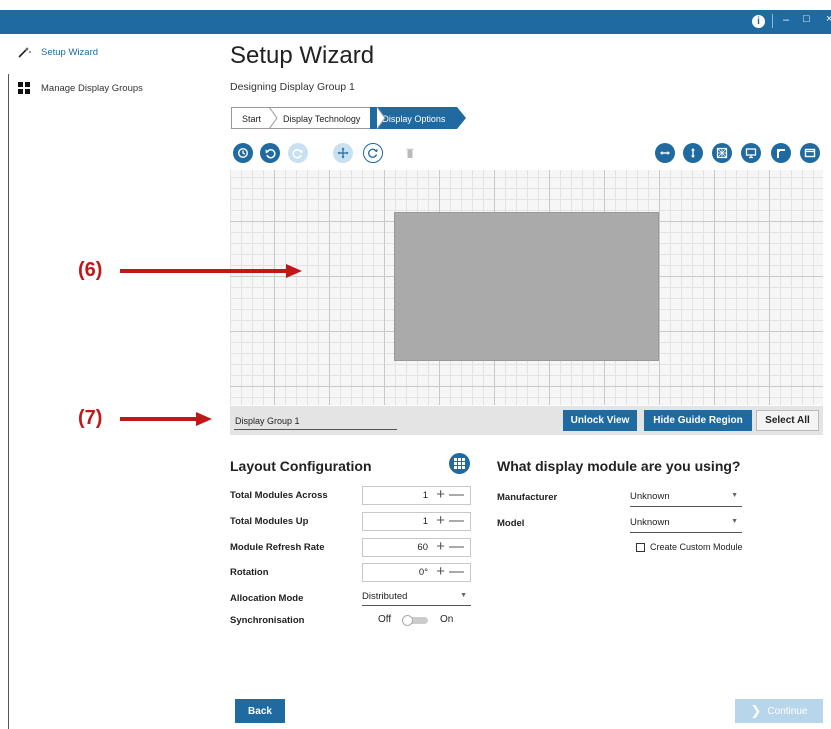  What do you see at coordinates (343, 153) in the screenshot?
I see `move-icon` at bounding box center [343, 153].